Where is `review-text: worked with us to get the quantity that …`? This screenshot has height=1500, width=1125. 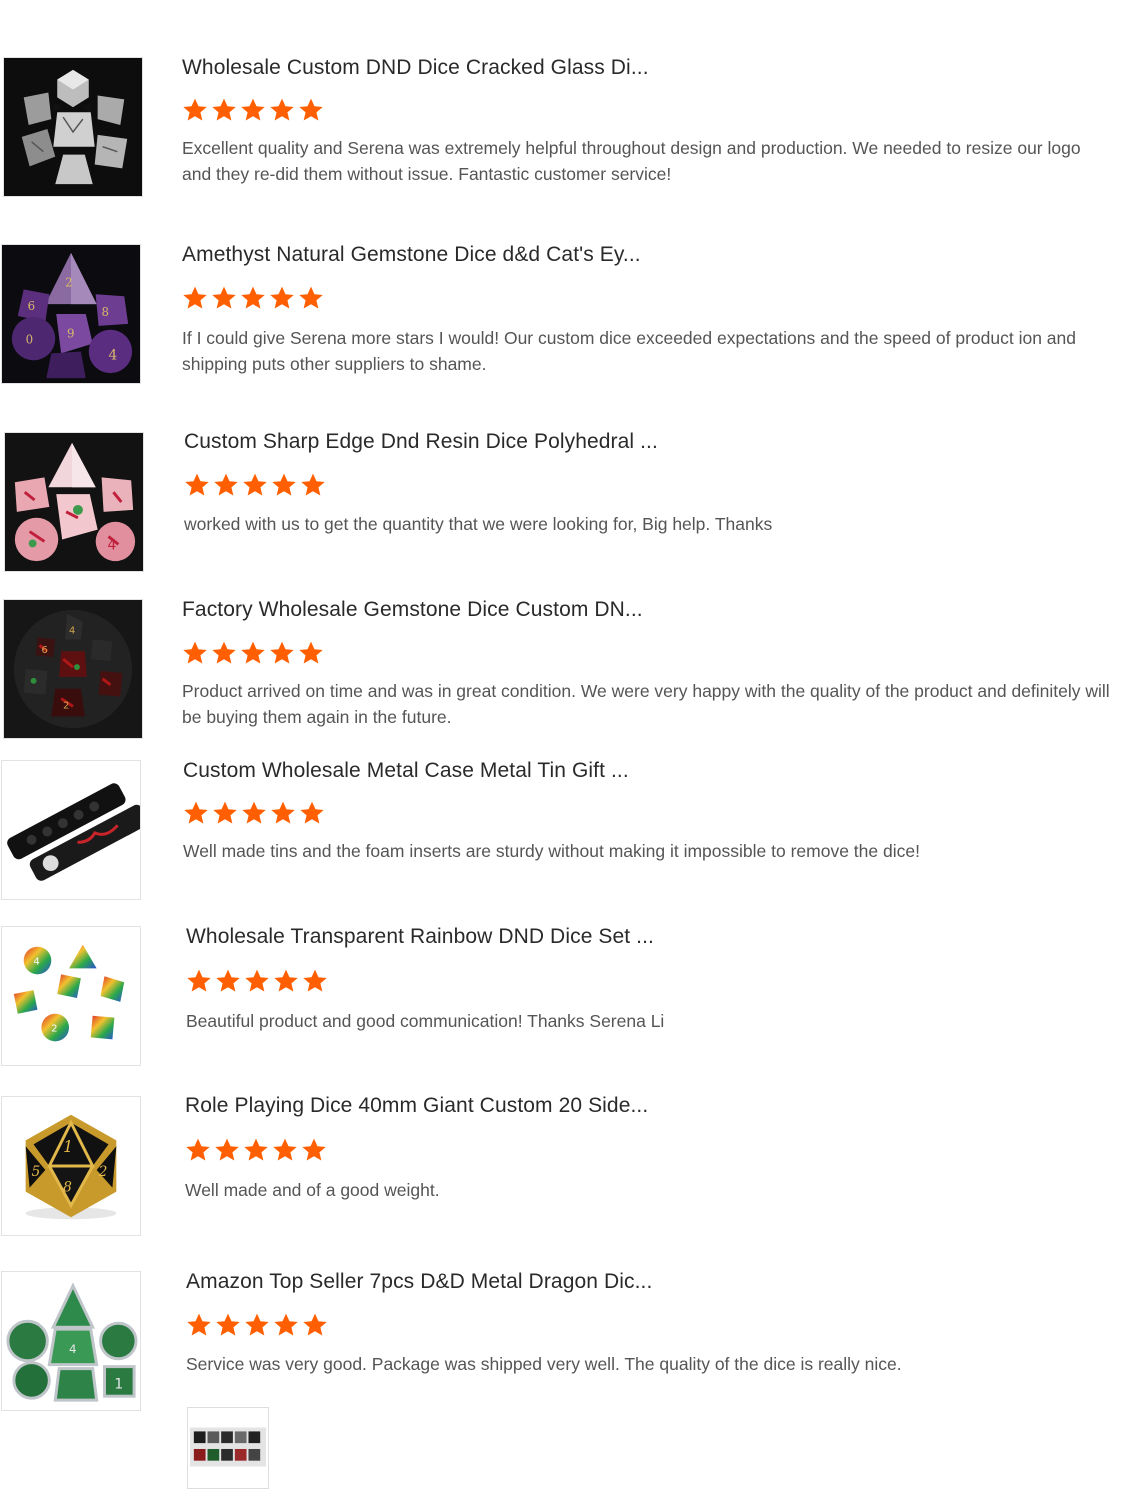
review-text: worked with us to get the quantity that … is located at coordinates (478, 524).